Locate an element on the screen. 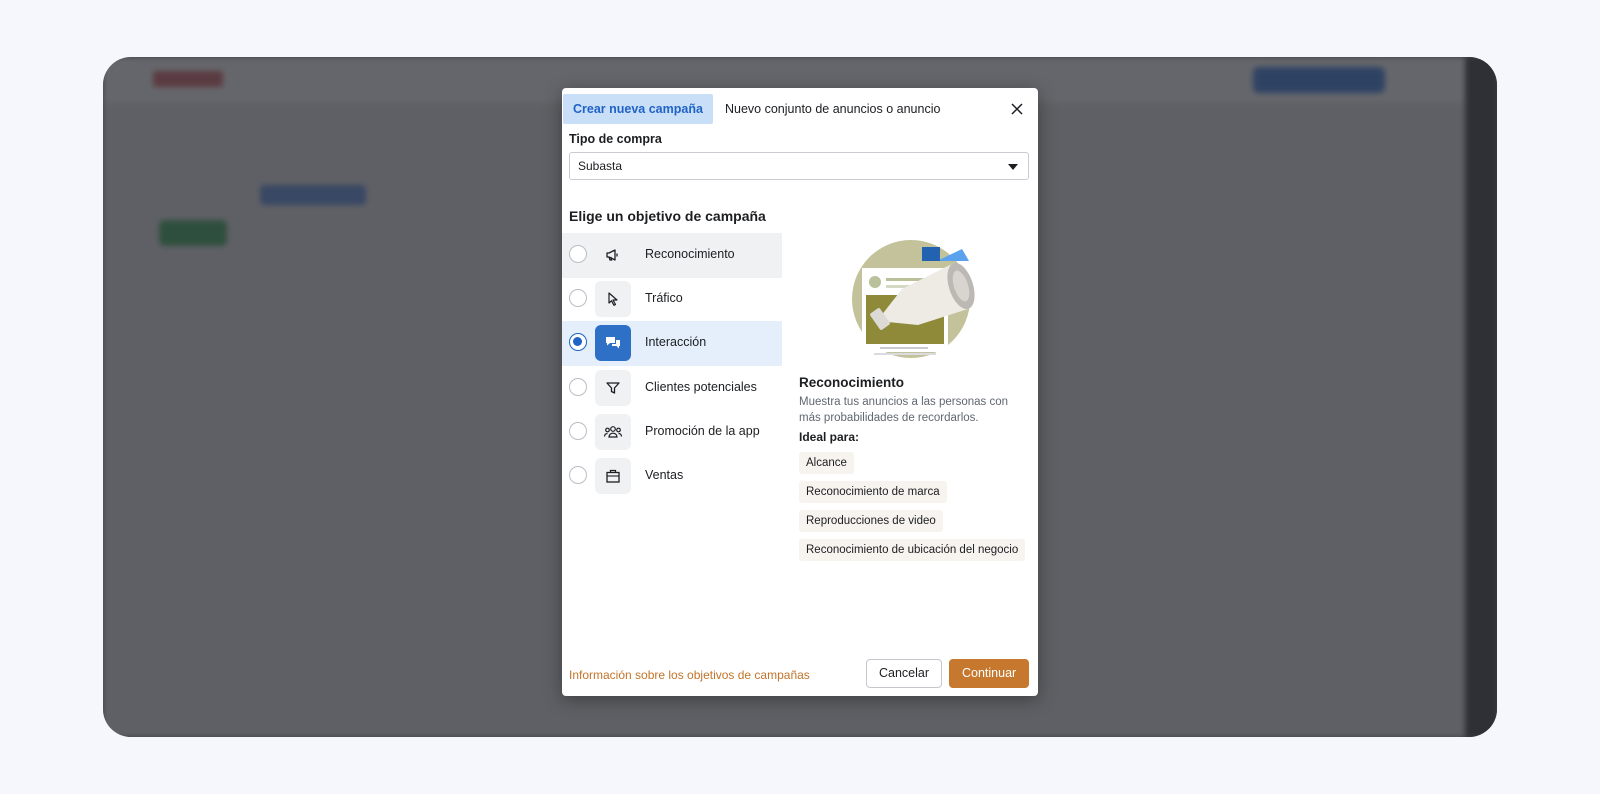 The image size is (1600, 794). radio-button-selected is located at coordinates (578, 342).